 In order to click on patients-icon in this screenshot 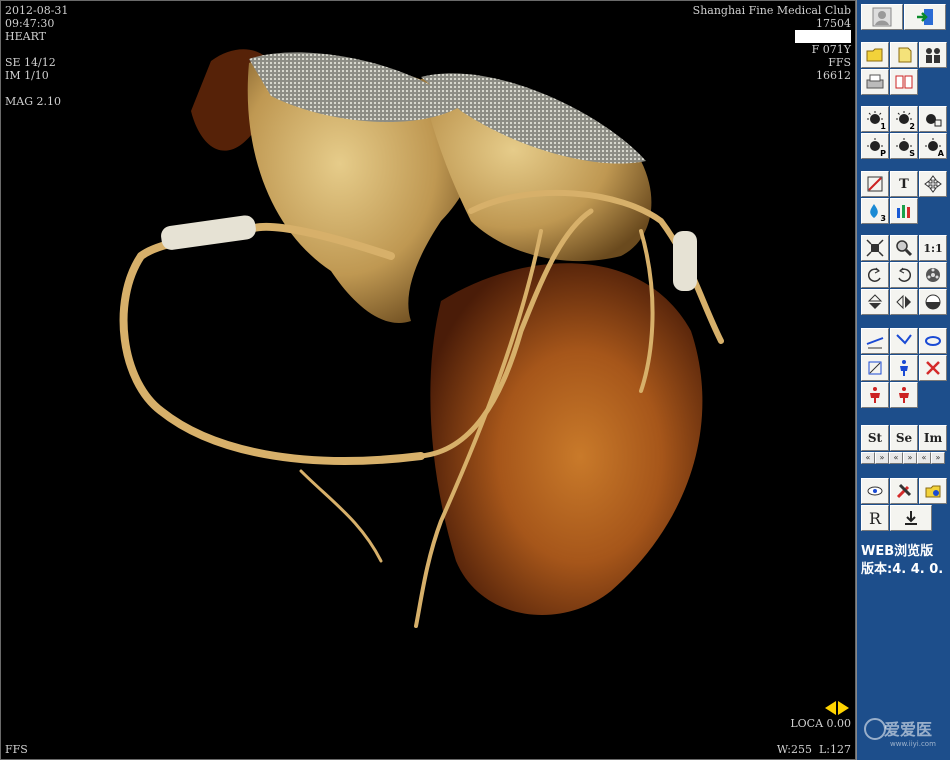, I will do `click(933, 55)`.